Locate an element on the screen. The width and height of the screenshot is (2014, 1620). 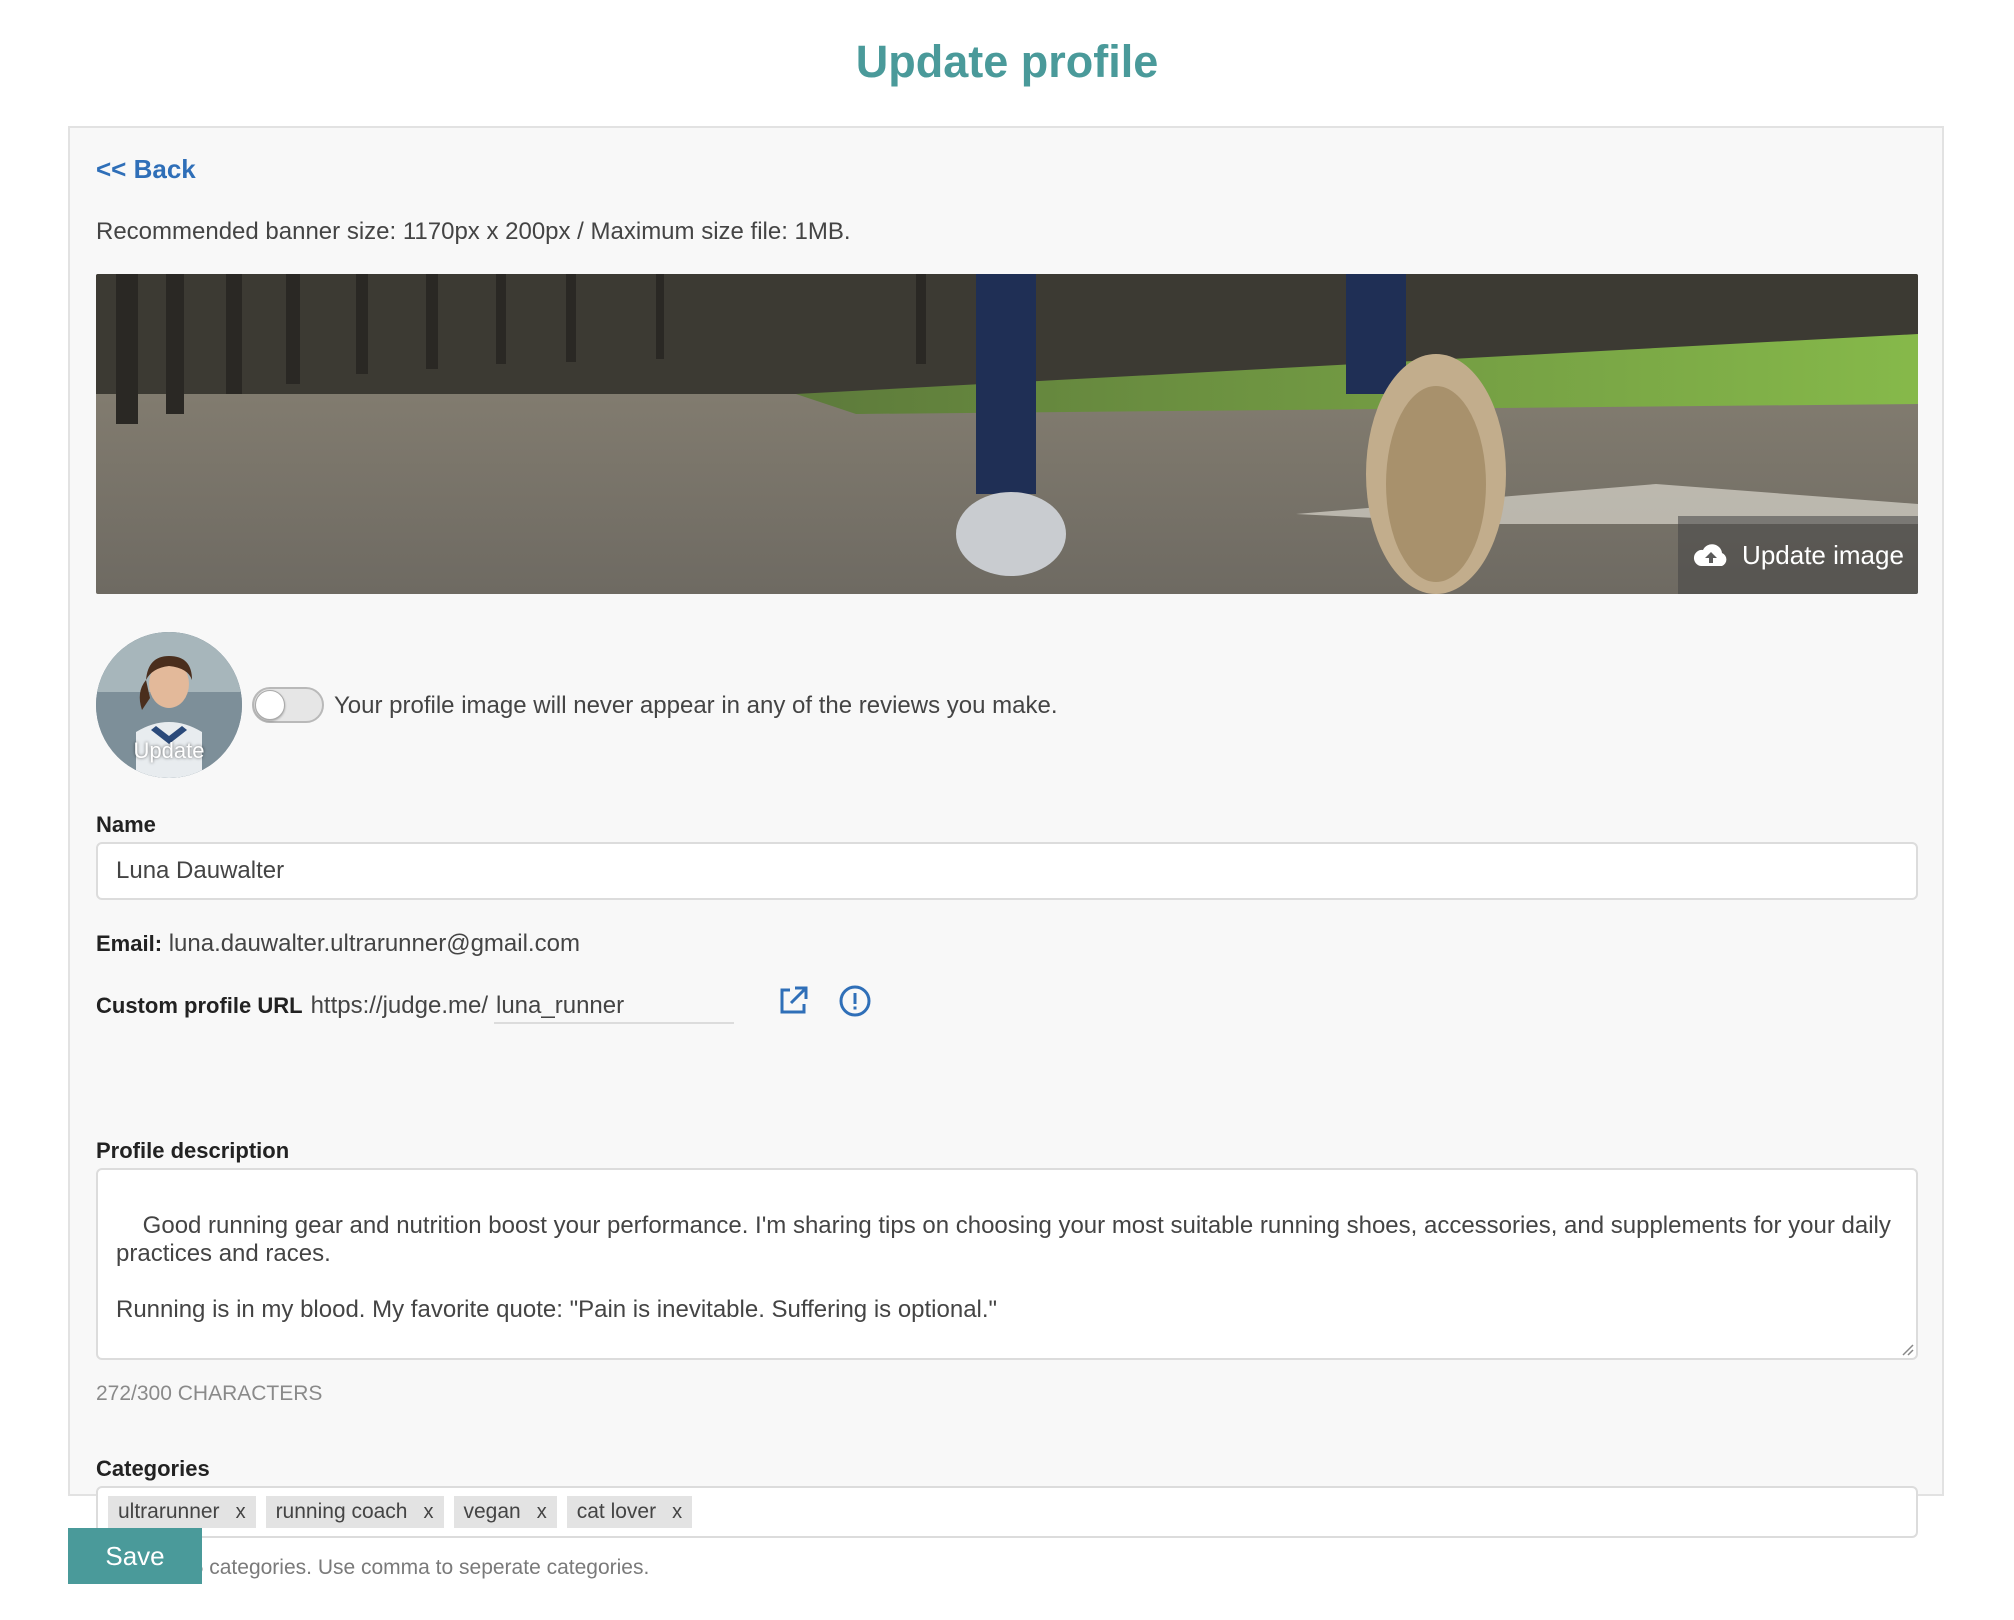
category-tag-label: running coach is located at coordinates (341, 1511).